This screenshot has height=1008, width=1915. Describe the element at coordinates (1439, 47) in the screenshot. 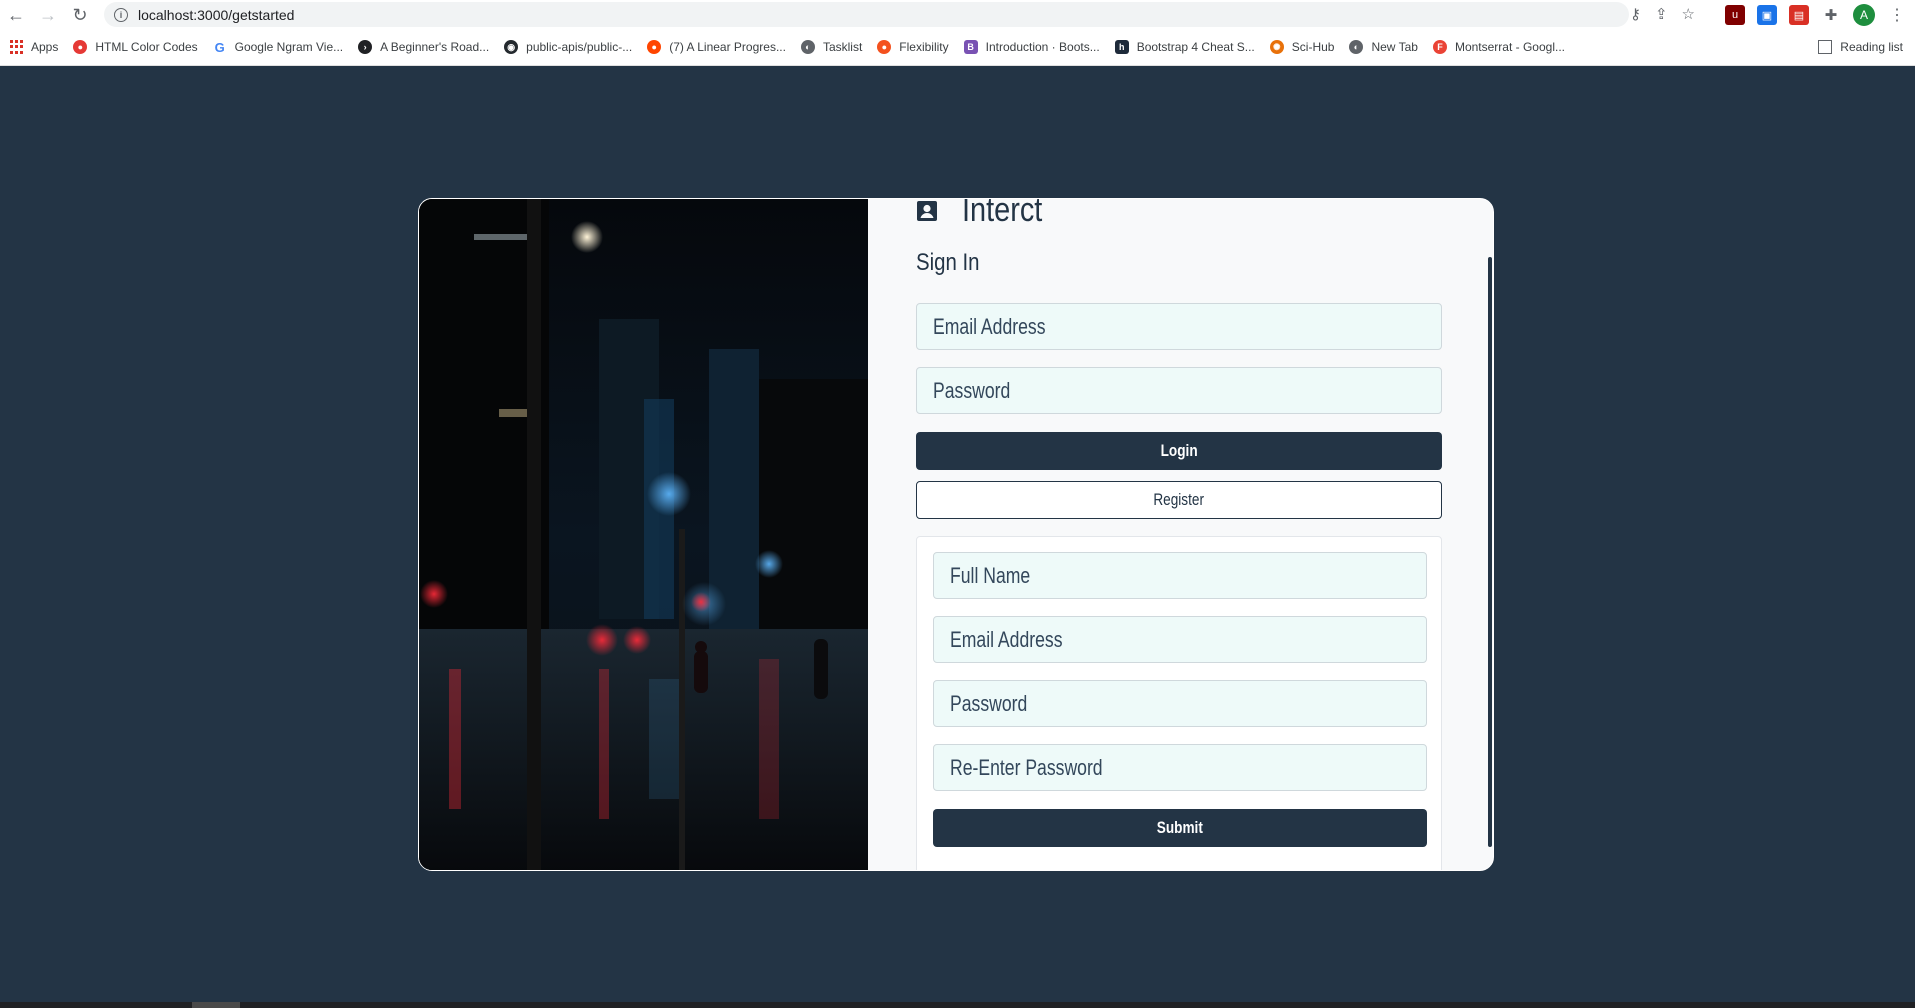

I see `google-fonts-icon: F` at that location.